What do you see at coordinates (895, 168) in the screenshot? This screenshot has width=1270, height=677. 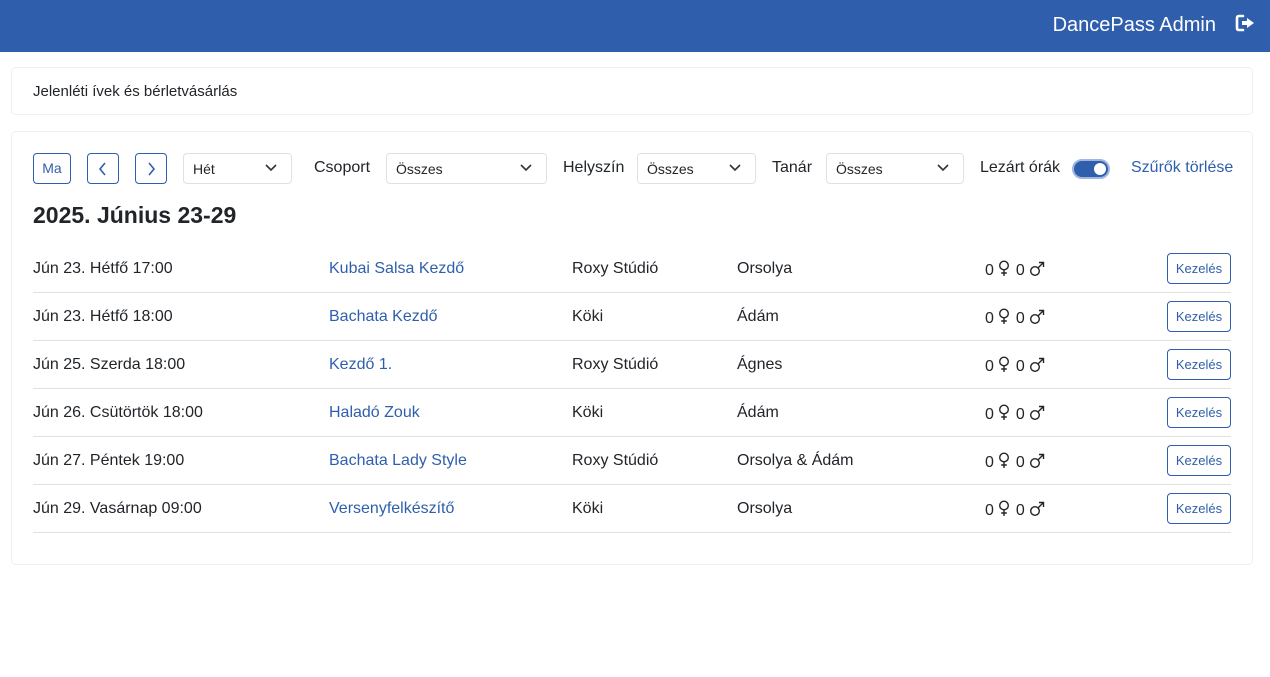 I see `teacher-select: Összes` at bounding box center [895, 168].